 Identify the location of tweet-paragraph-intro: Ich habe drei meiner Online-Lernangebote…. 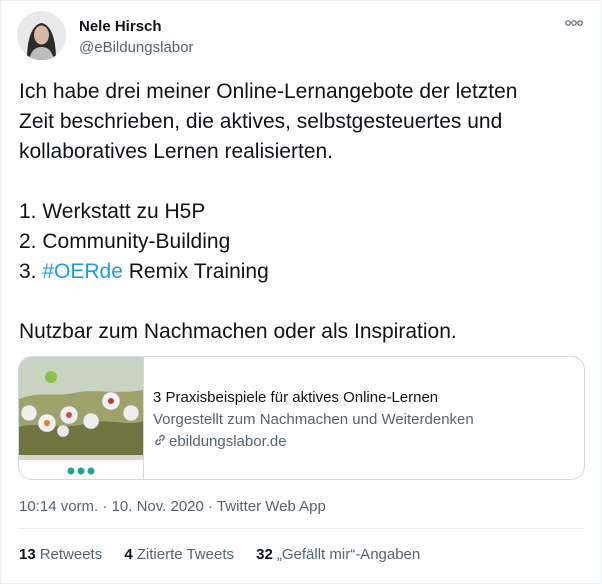
(299, 122).